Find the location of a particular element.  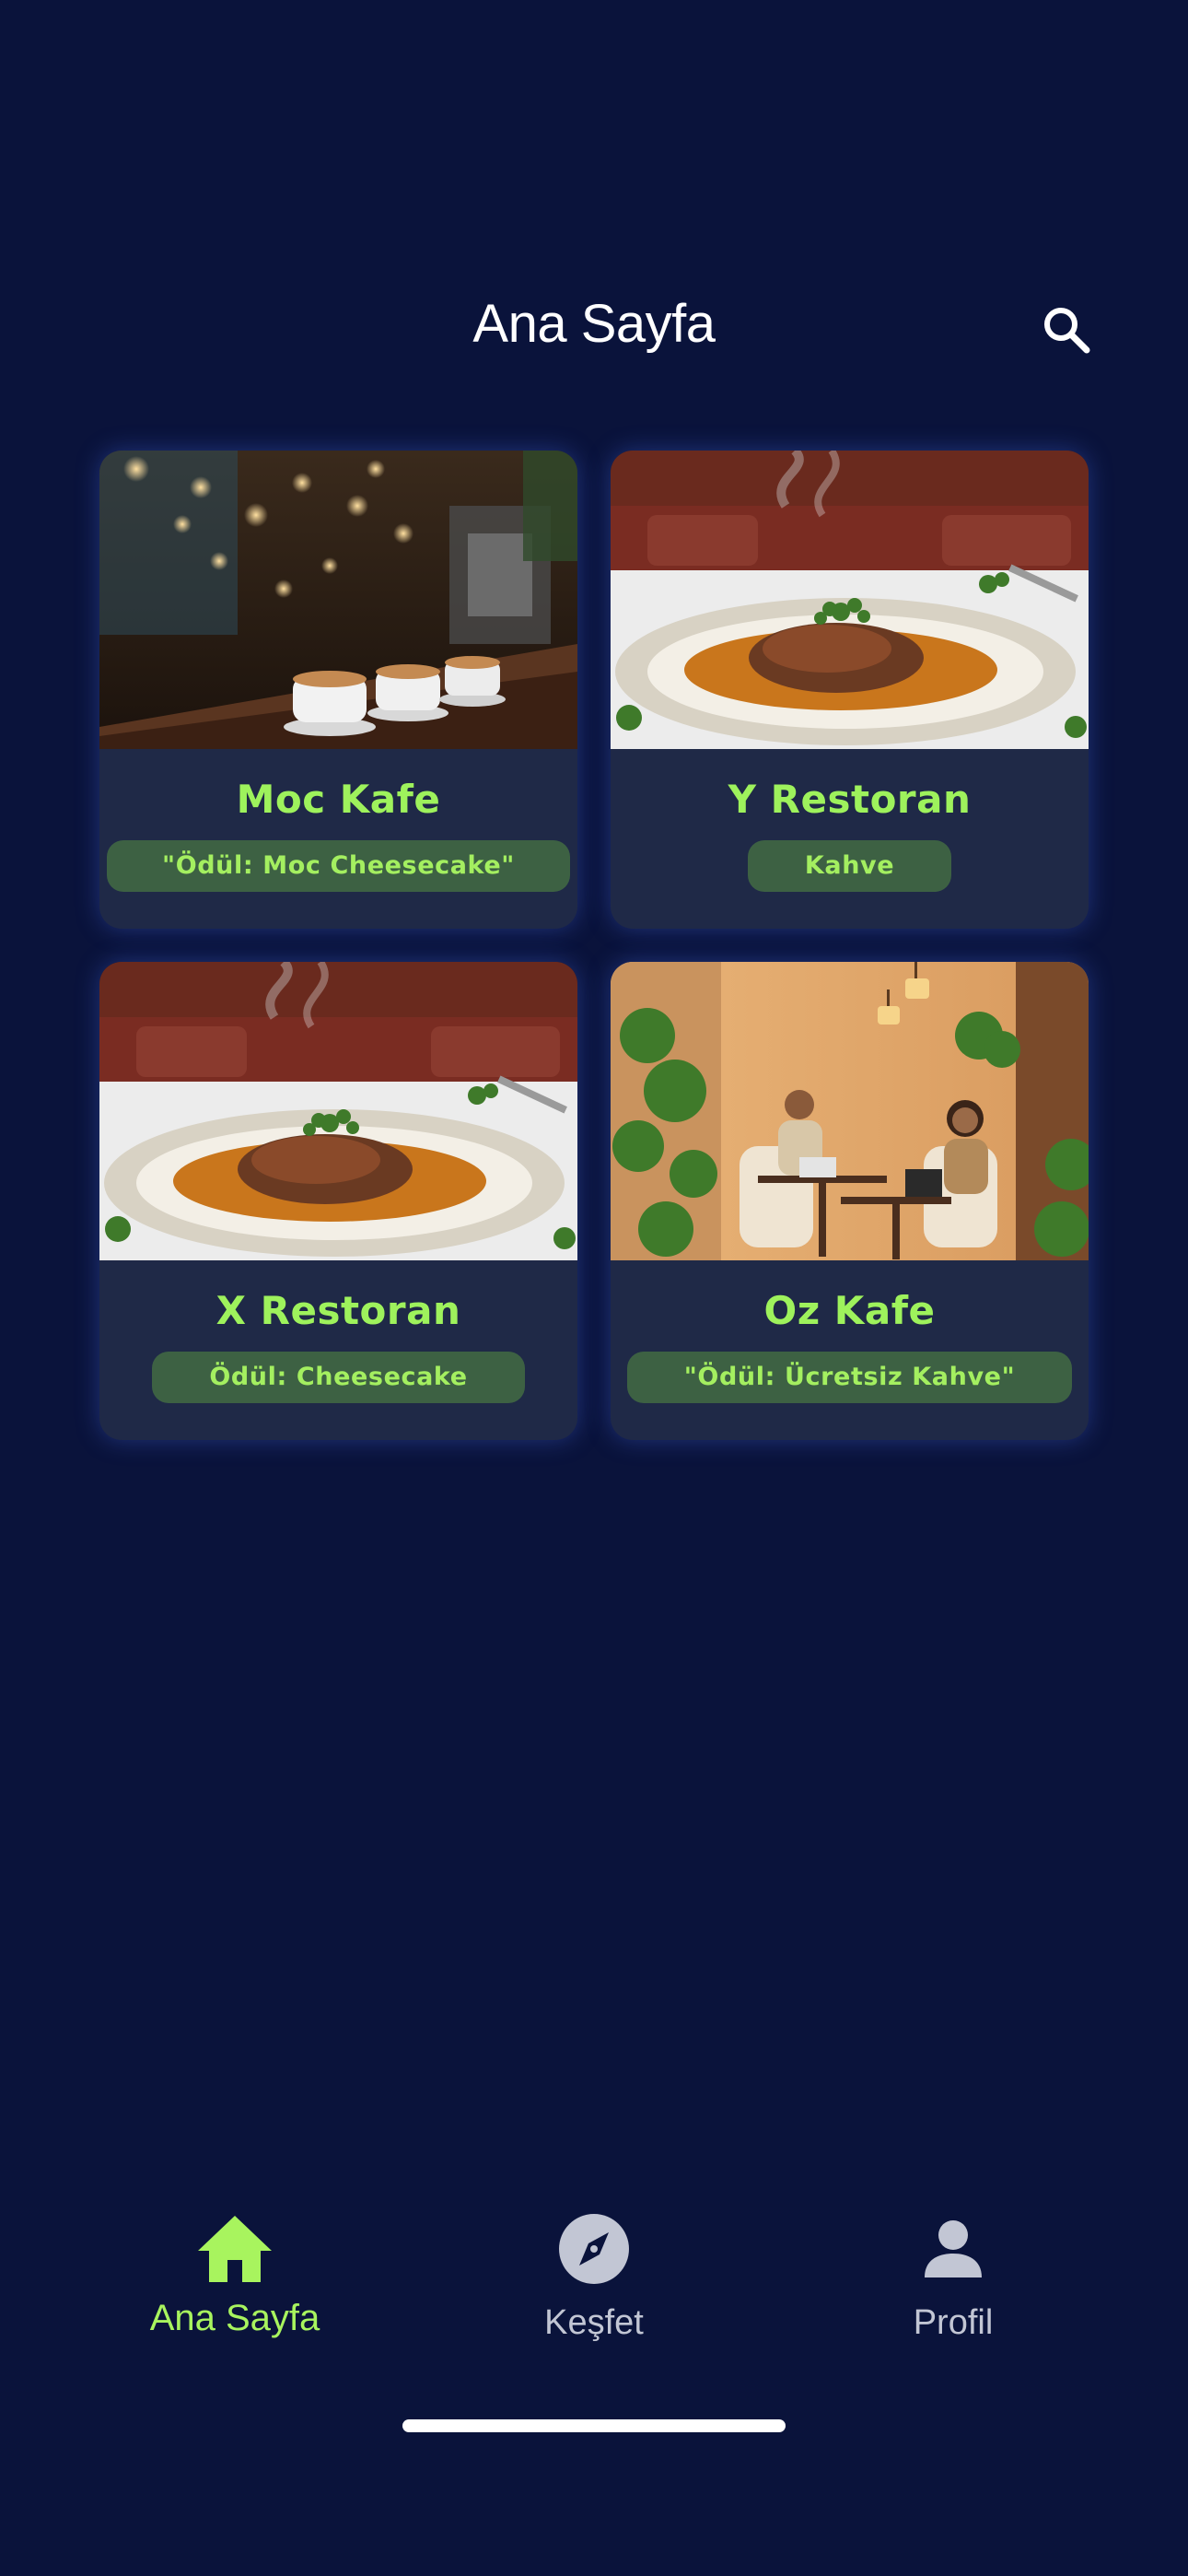

search-button is located at coordinates (1066, 330).